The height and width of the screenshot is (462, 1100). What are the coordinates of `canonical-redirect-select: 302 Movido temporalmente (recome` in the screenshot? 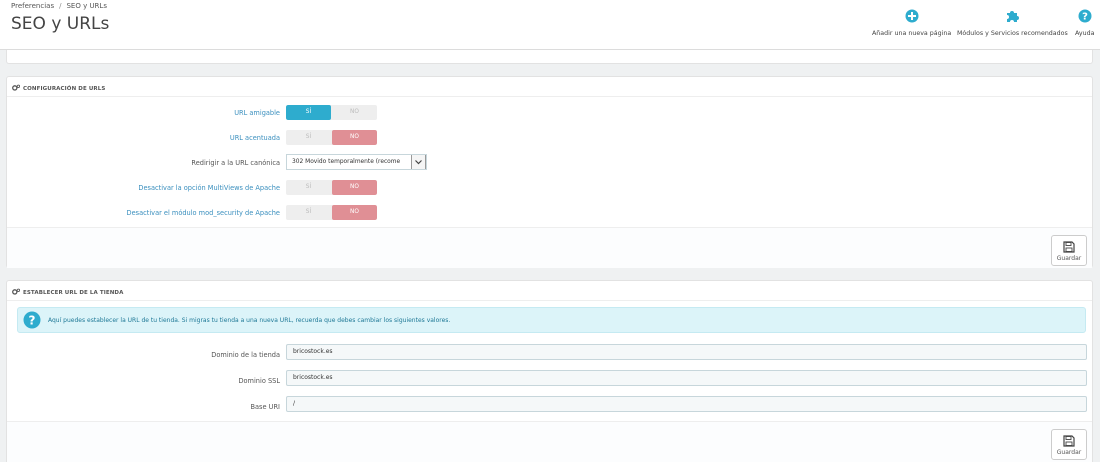 It's located at (356, 162).